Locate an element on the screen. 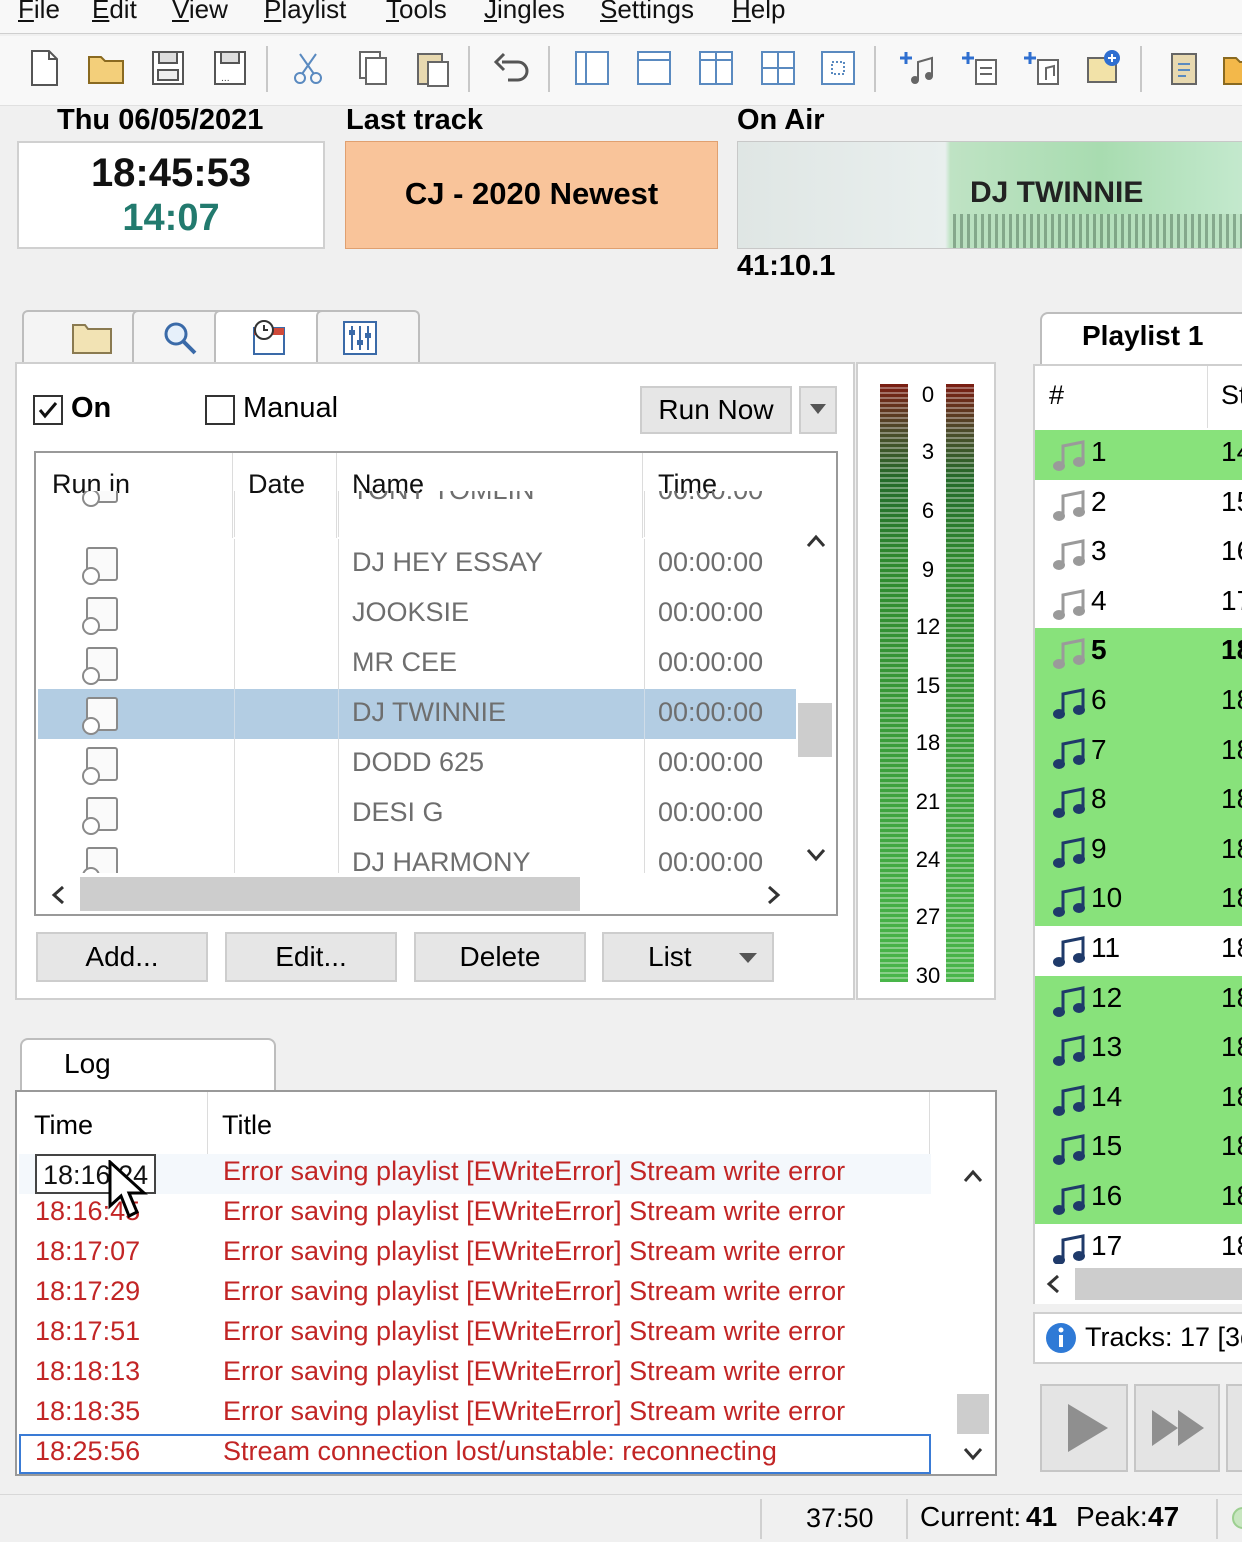 The image size is (1242, 1542). layout-grid-icon is located at coordinates (778, 68).